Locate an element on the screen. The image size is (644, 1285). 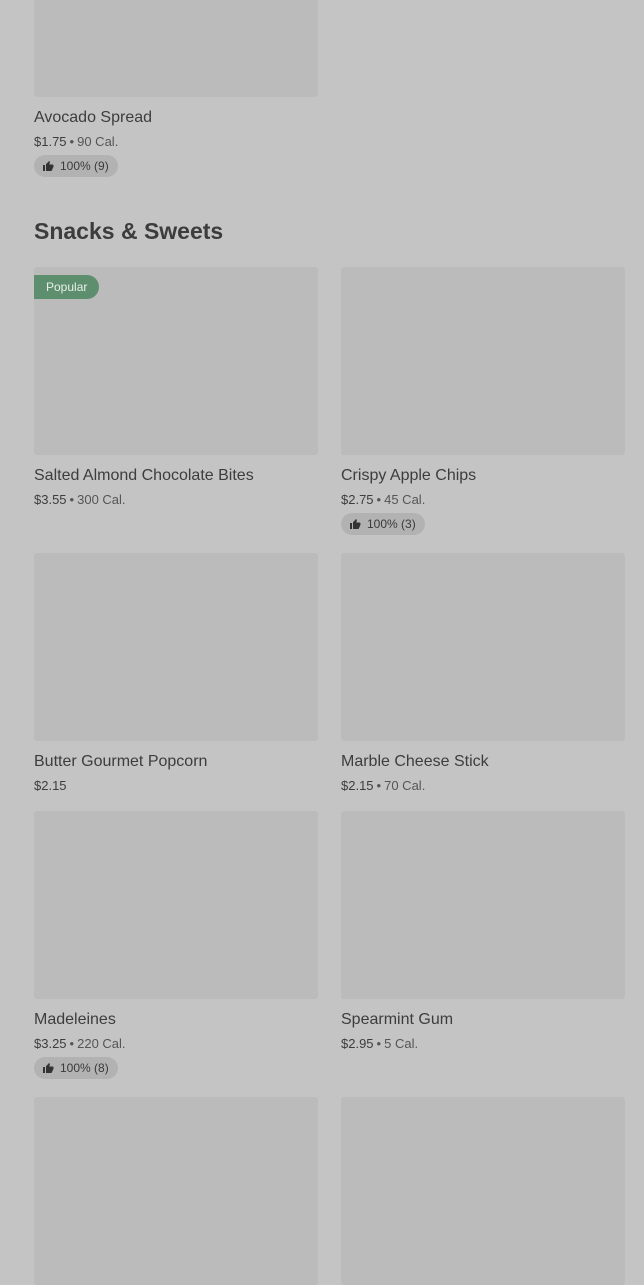
item-name: Marble Cheese Stick is located at coordinates (415, 761).